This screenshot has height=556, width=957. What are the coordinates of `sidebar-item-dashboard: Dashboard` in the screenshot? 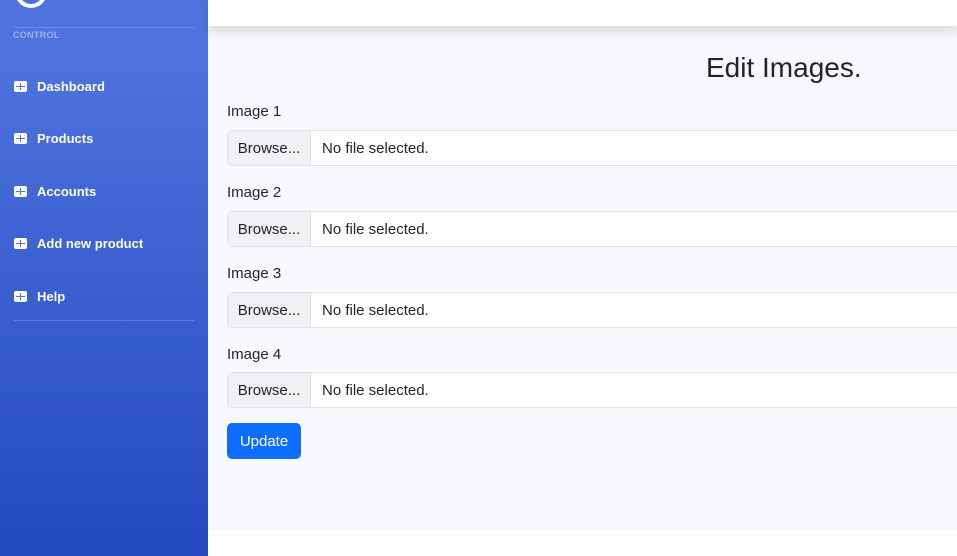 It's located at (104, 86).